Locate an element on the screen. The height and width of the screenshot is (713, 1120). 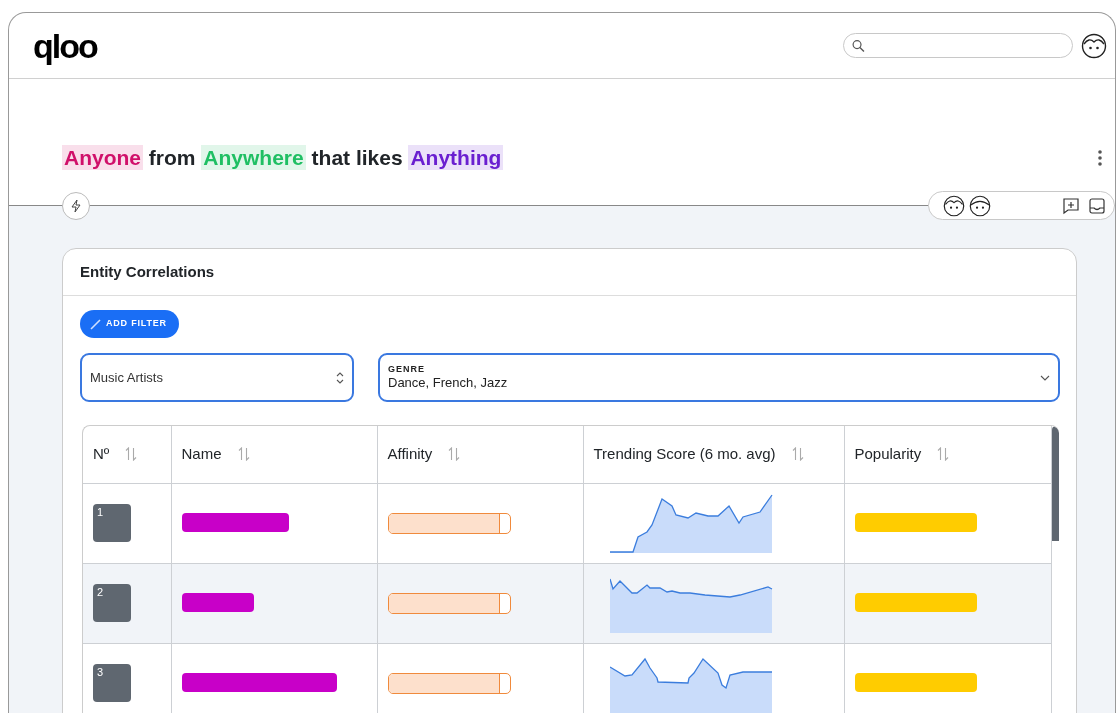
lightning-icon is located at coordinates (76, 206).